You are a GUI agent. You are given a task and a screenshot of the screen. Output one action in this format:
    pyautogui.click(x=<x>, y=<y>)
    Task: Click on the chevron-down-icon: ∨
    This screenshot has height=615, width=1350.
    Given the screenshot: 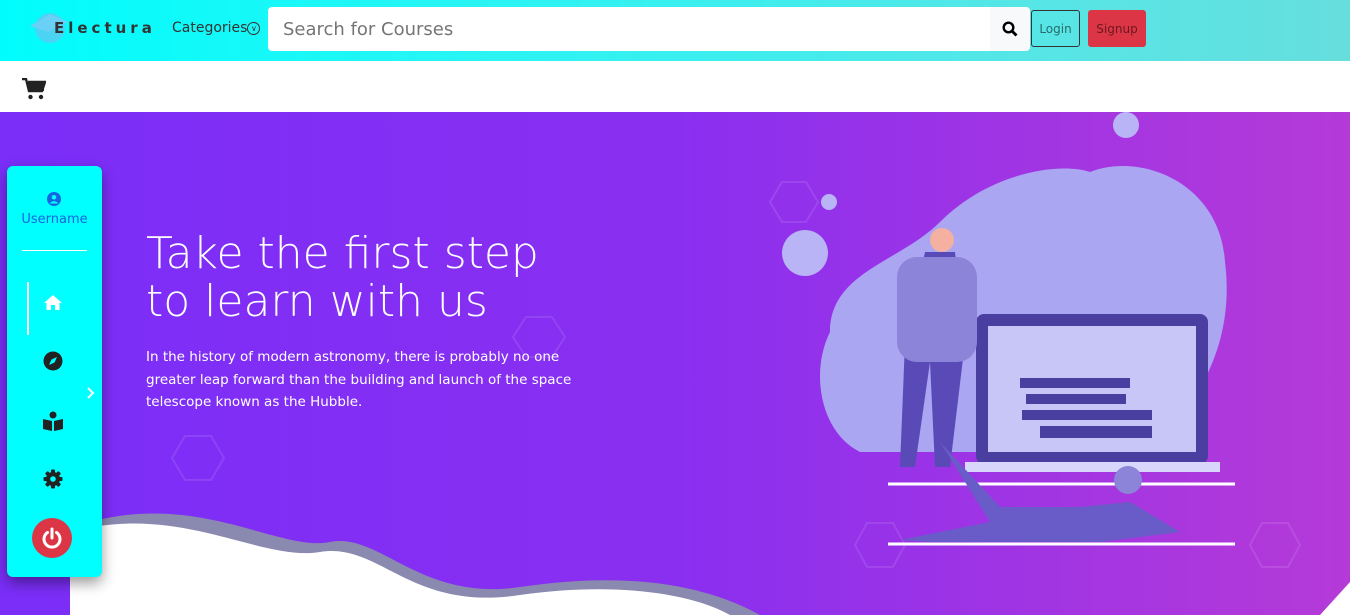 What is the action you would take?
    pyautogui.click(x=254, y=28)
    